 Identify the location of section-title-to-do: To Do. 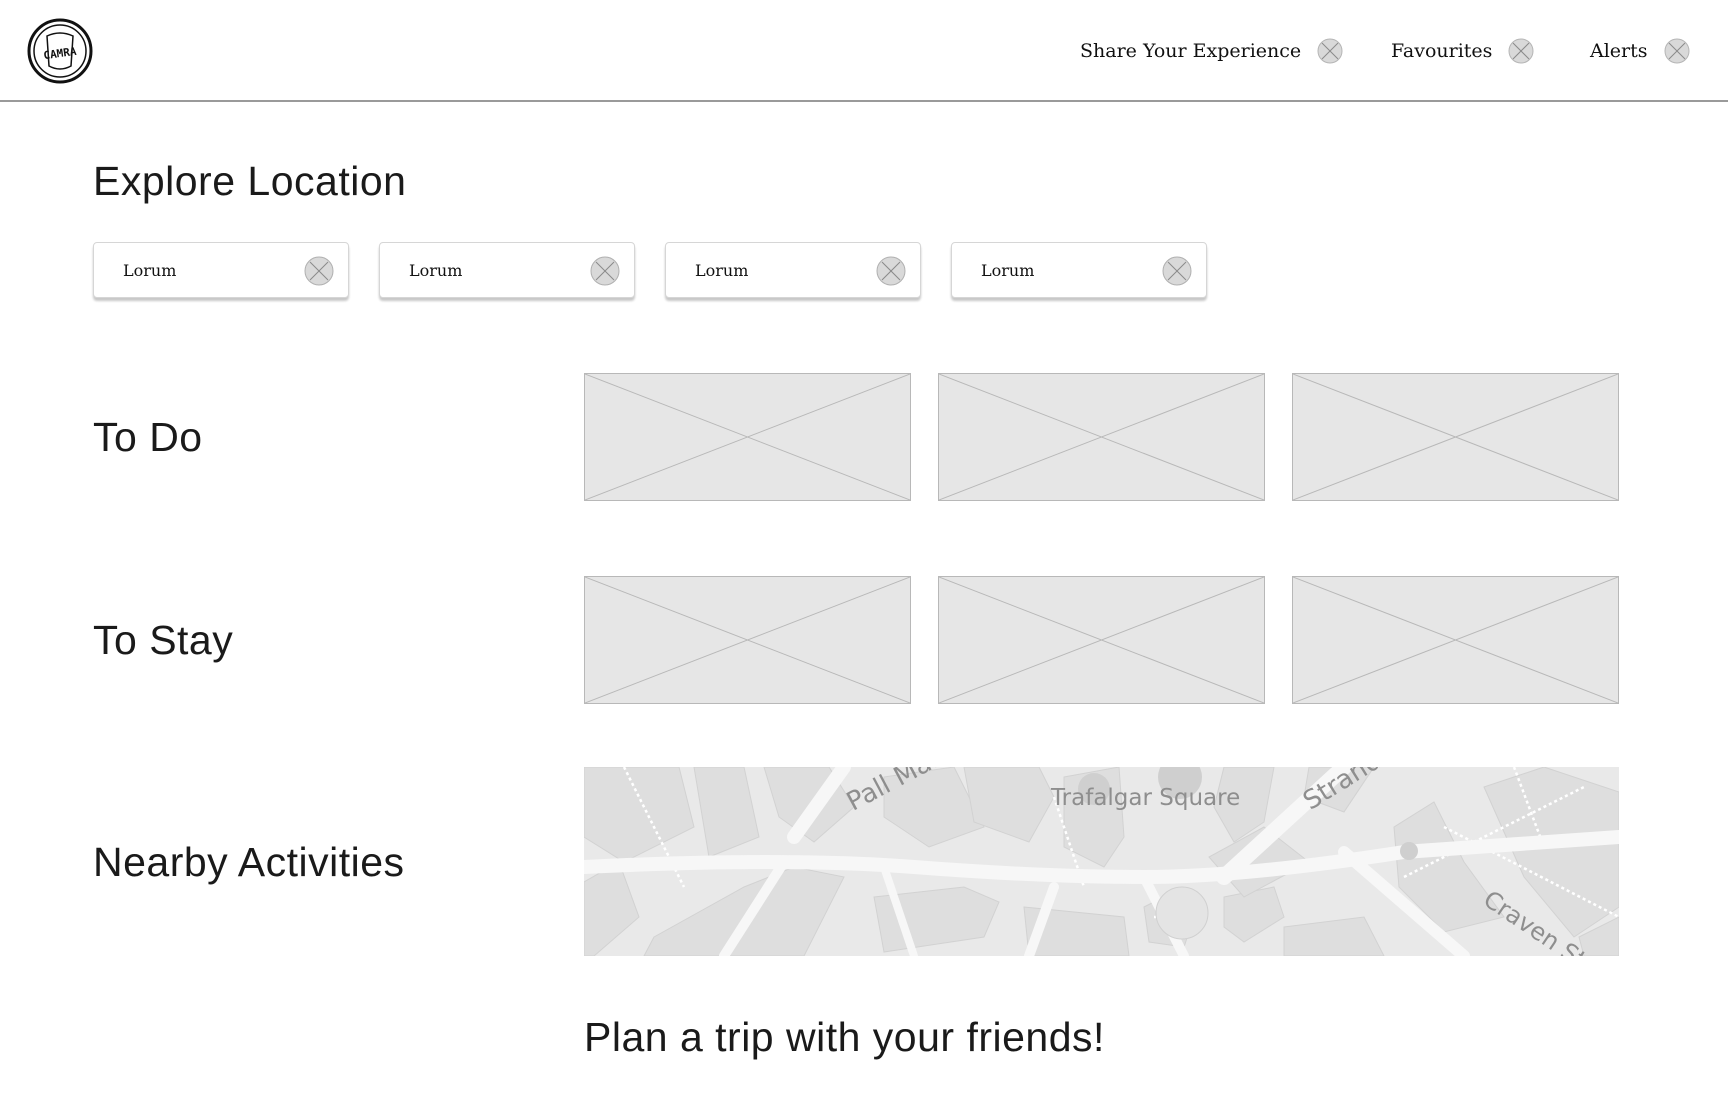
(148, 437).